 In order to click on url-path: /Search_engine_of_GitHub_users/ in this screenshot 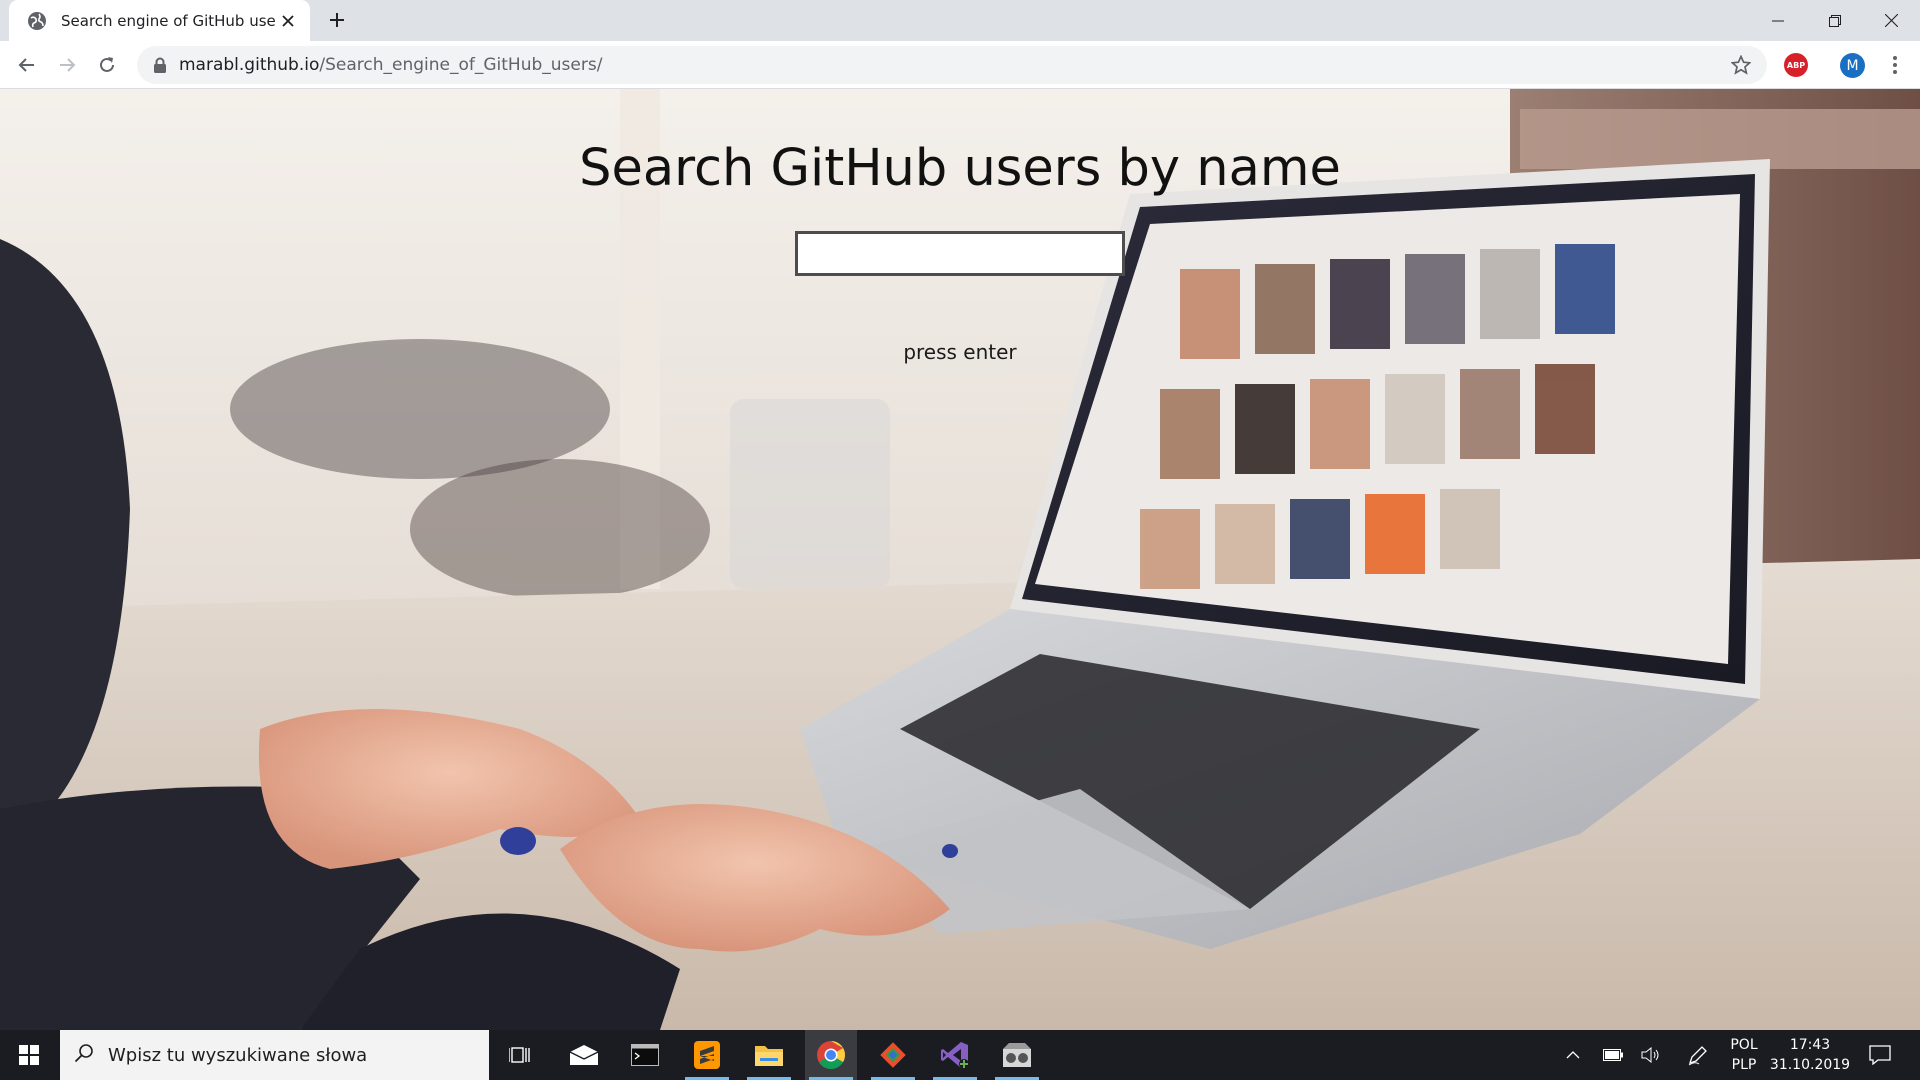, I will do `click(461, 65)`.